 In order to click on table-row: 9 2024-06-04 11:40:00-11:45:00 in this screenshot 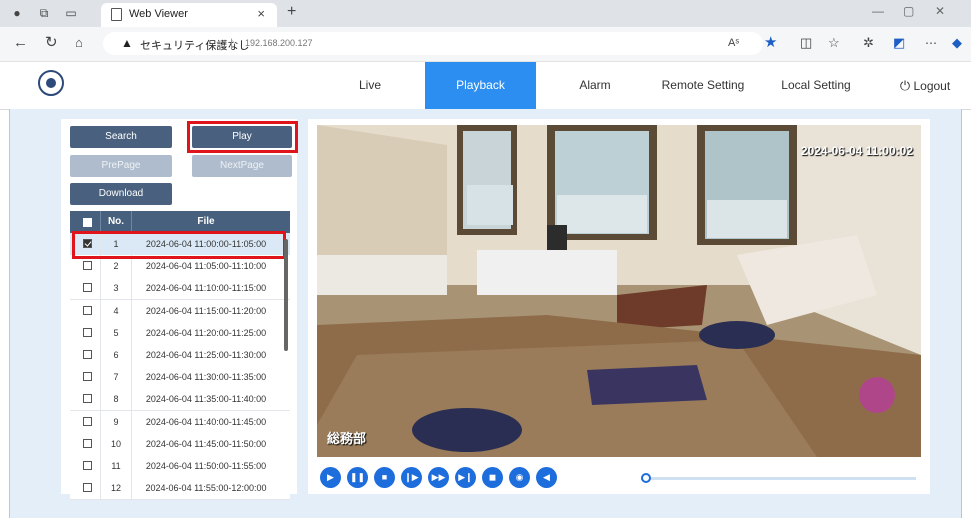, I will do `click(180, 422)`.